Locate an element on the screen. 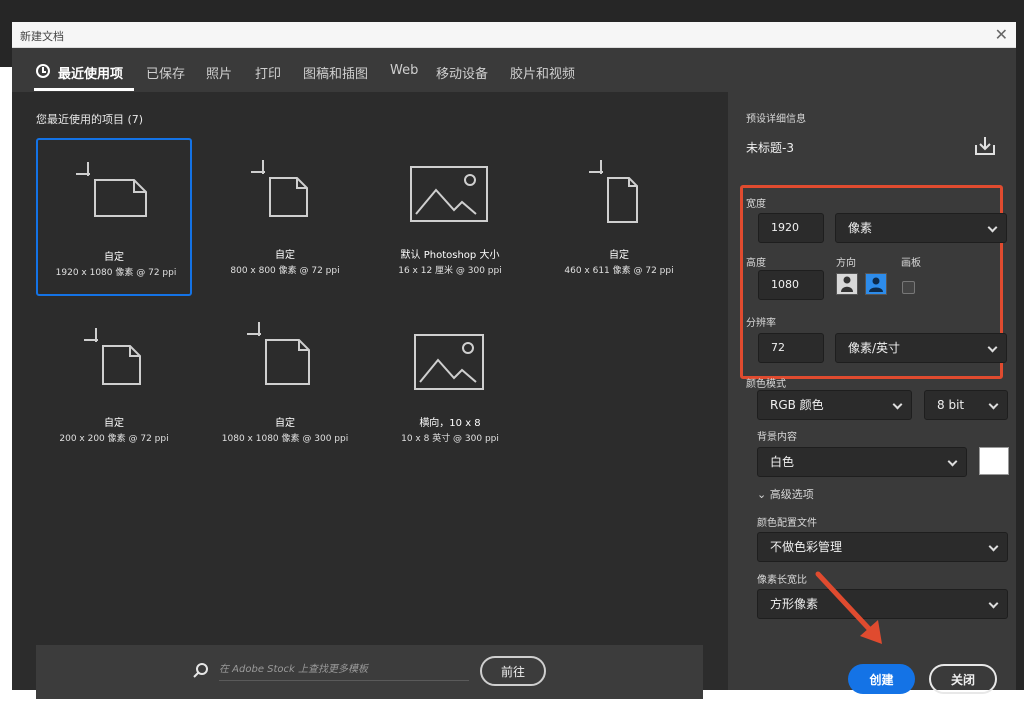 The height and width of the screenshot is (705, 1024). background-value: 白色 is located at coordinates (782, 462).